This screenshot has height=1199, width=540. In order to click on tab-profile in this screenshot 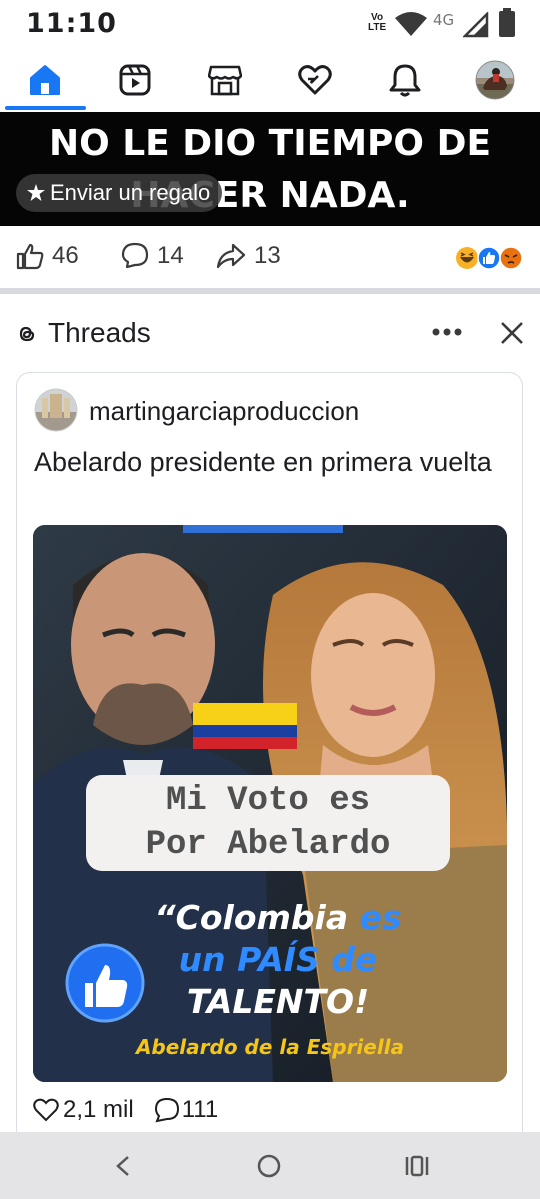, I will do `click(495, 80)`.